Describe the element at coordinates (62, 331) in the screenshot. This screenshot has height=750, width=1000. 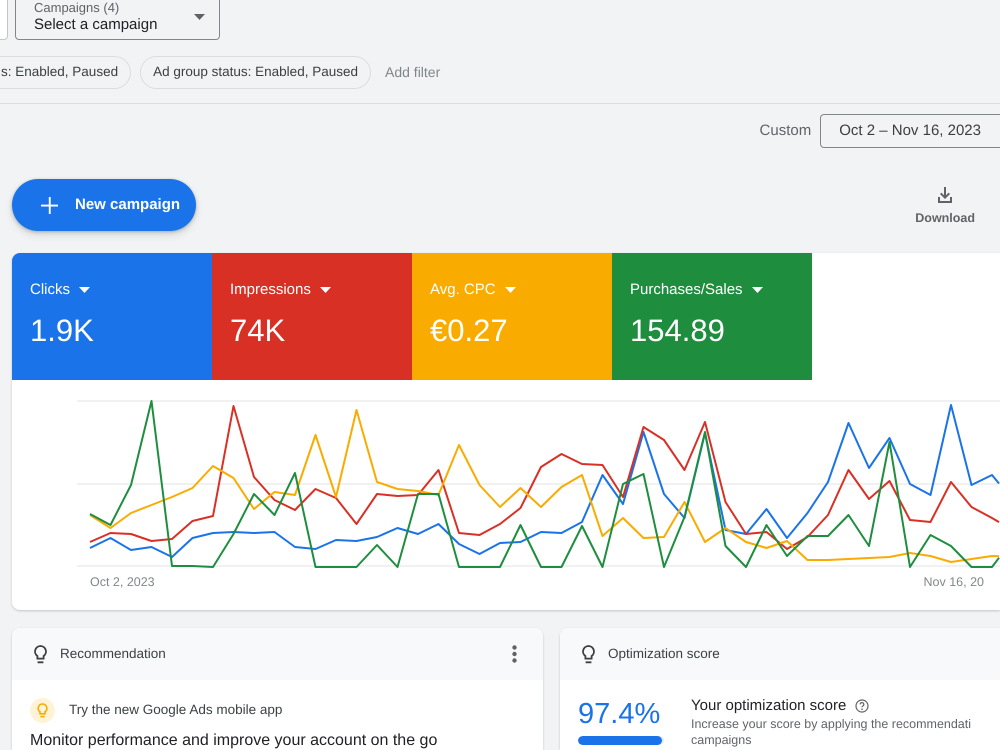
I see `metric-value: 1.9K` at that location.